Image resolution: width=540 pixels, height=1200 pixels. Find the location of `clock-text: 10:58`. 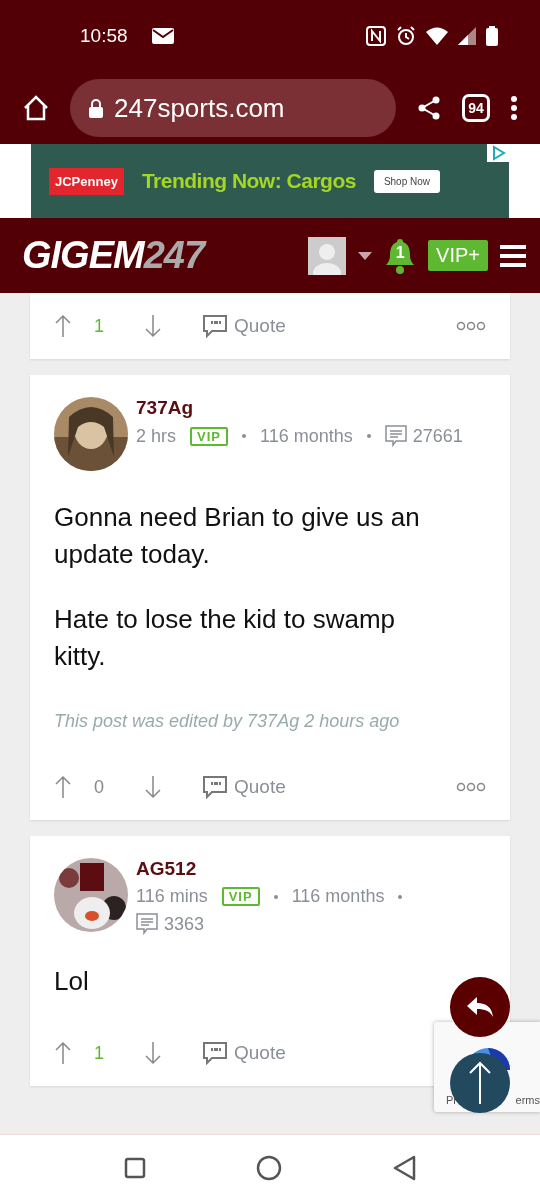

clock-text: 10:58 is located at coordinates (104, 36).